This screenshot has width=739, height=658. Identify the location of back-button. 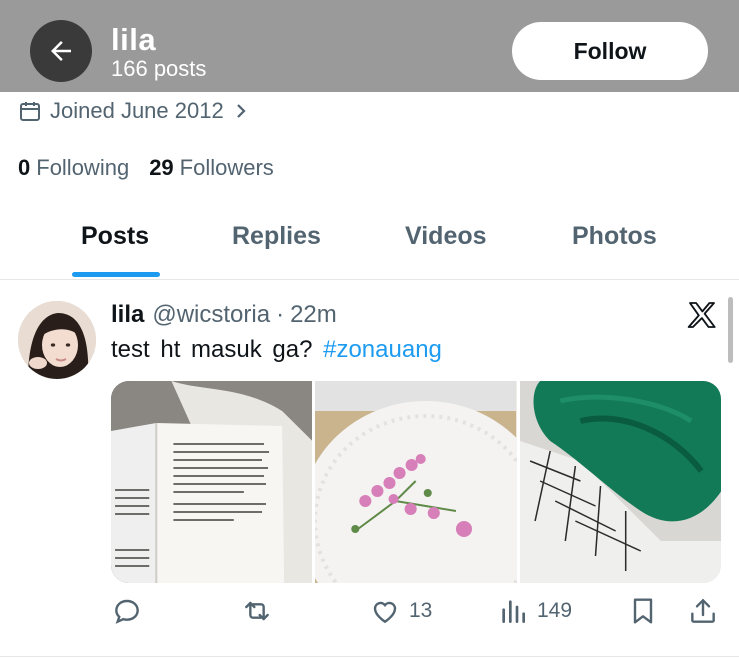
(61, 51).